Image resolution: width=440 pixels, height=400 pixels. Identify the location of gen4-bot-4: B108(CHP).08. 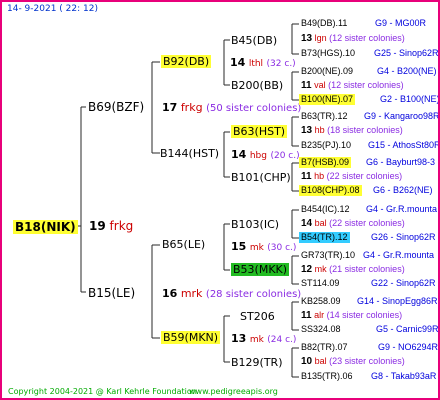
(330, 190).